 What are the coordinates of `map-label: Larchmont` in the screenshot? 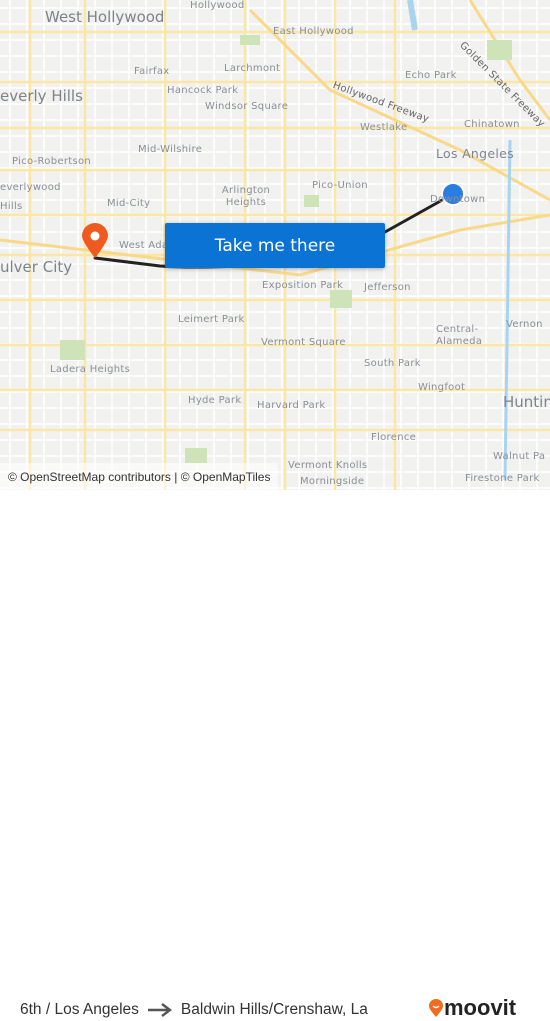 It's located at (252, 68).